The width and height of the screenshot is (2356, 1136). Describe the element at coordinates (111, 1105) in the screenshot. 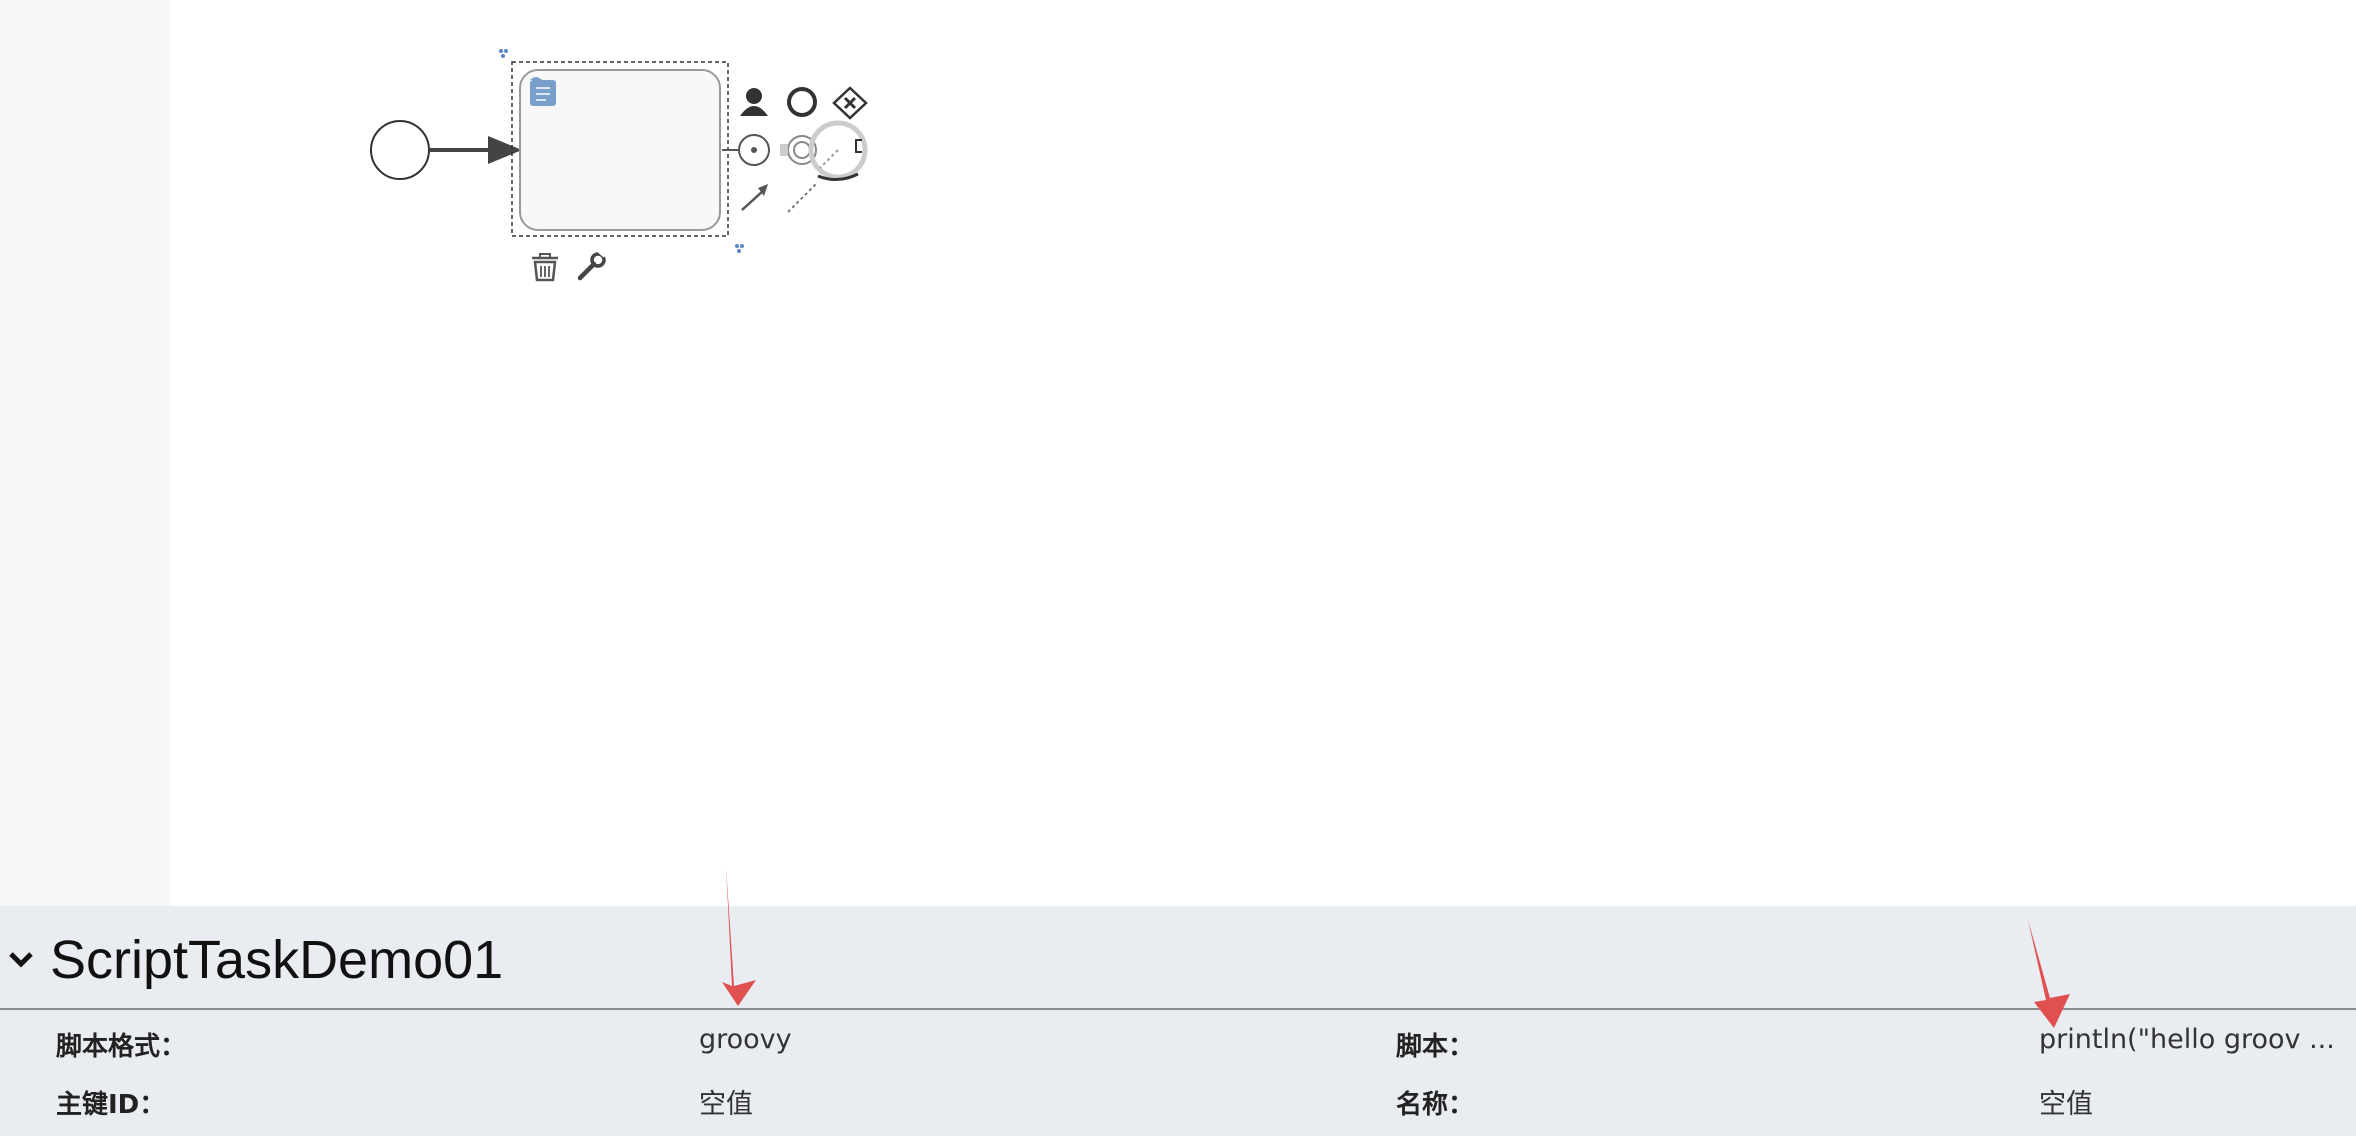

I see `prop-label-id: 主键ID：` at that location.